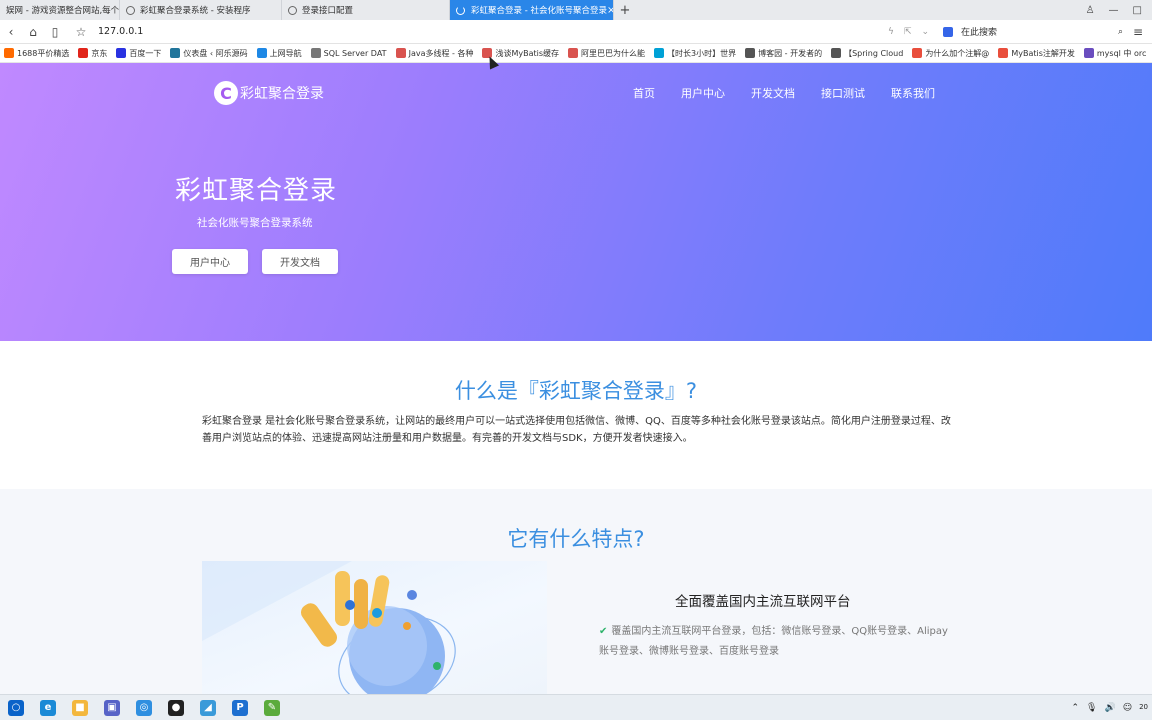 This screenshot has height=721, width=1152. What do you see at coordinates (532, 10) in the screenshot?
I see `browser-tab-active: 彩虹聚合登录 - 社会化账号聚合登录 ×` at bounding box center [532, 10].